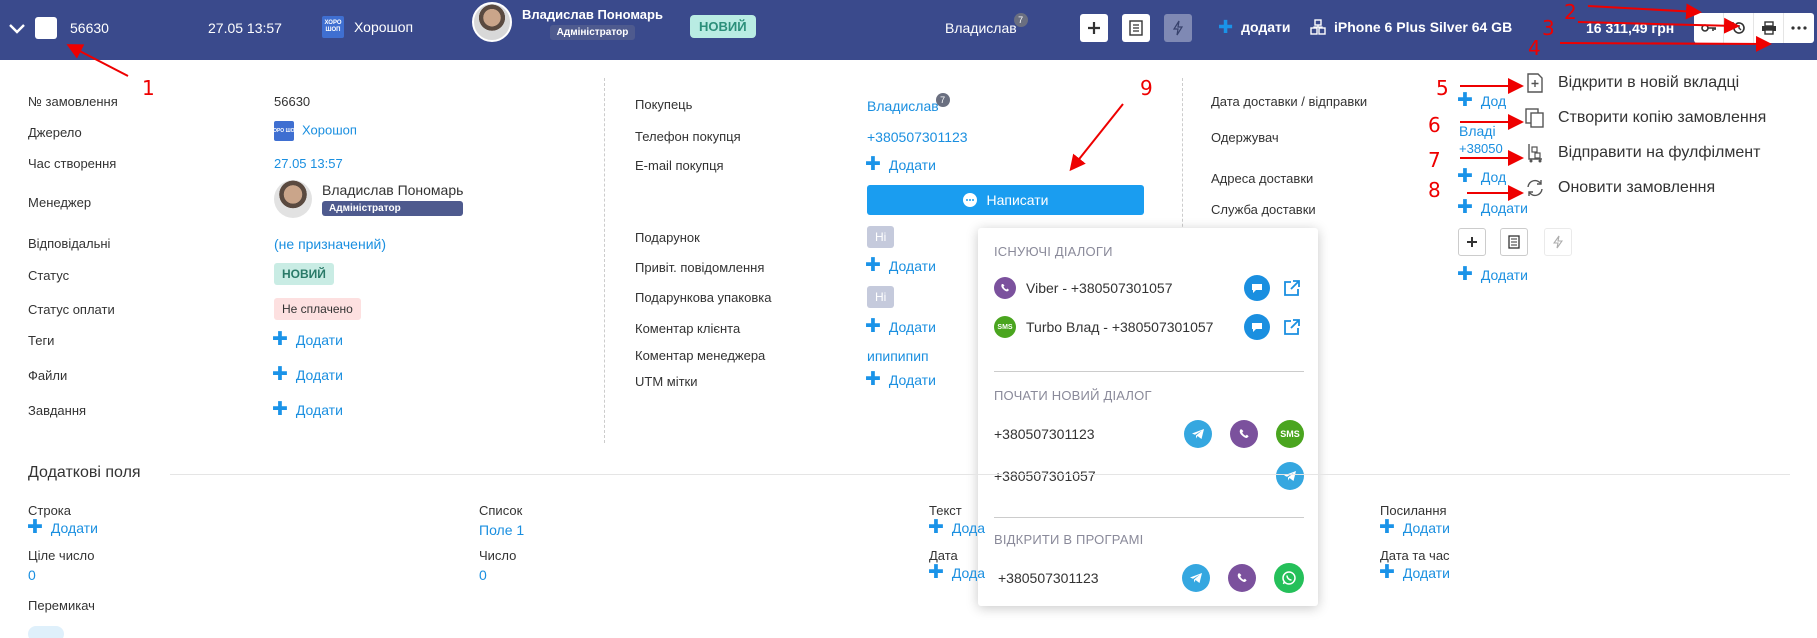 Image resolution: width=1817 pixels, height=638 pixels. Describe the element at coordinates (986, 24) in the screenshot. I see `buyer-name: Владислав 7` at that location.